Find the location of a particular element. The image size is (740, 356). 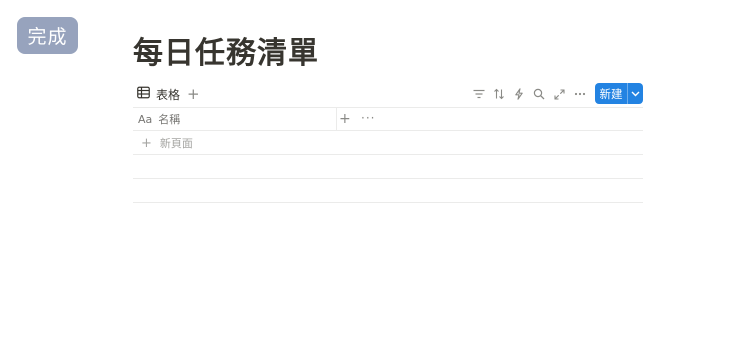

table-icon is located at coordinates (143, 94).